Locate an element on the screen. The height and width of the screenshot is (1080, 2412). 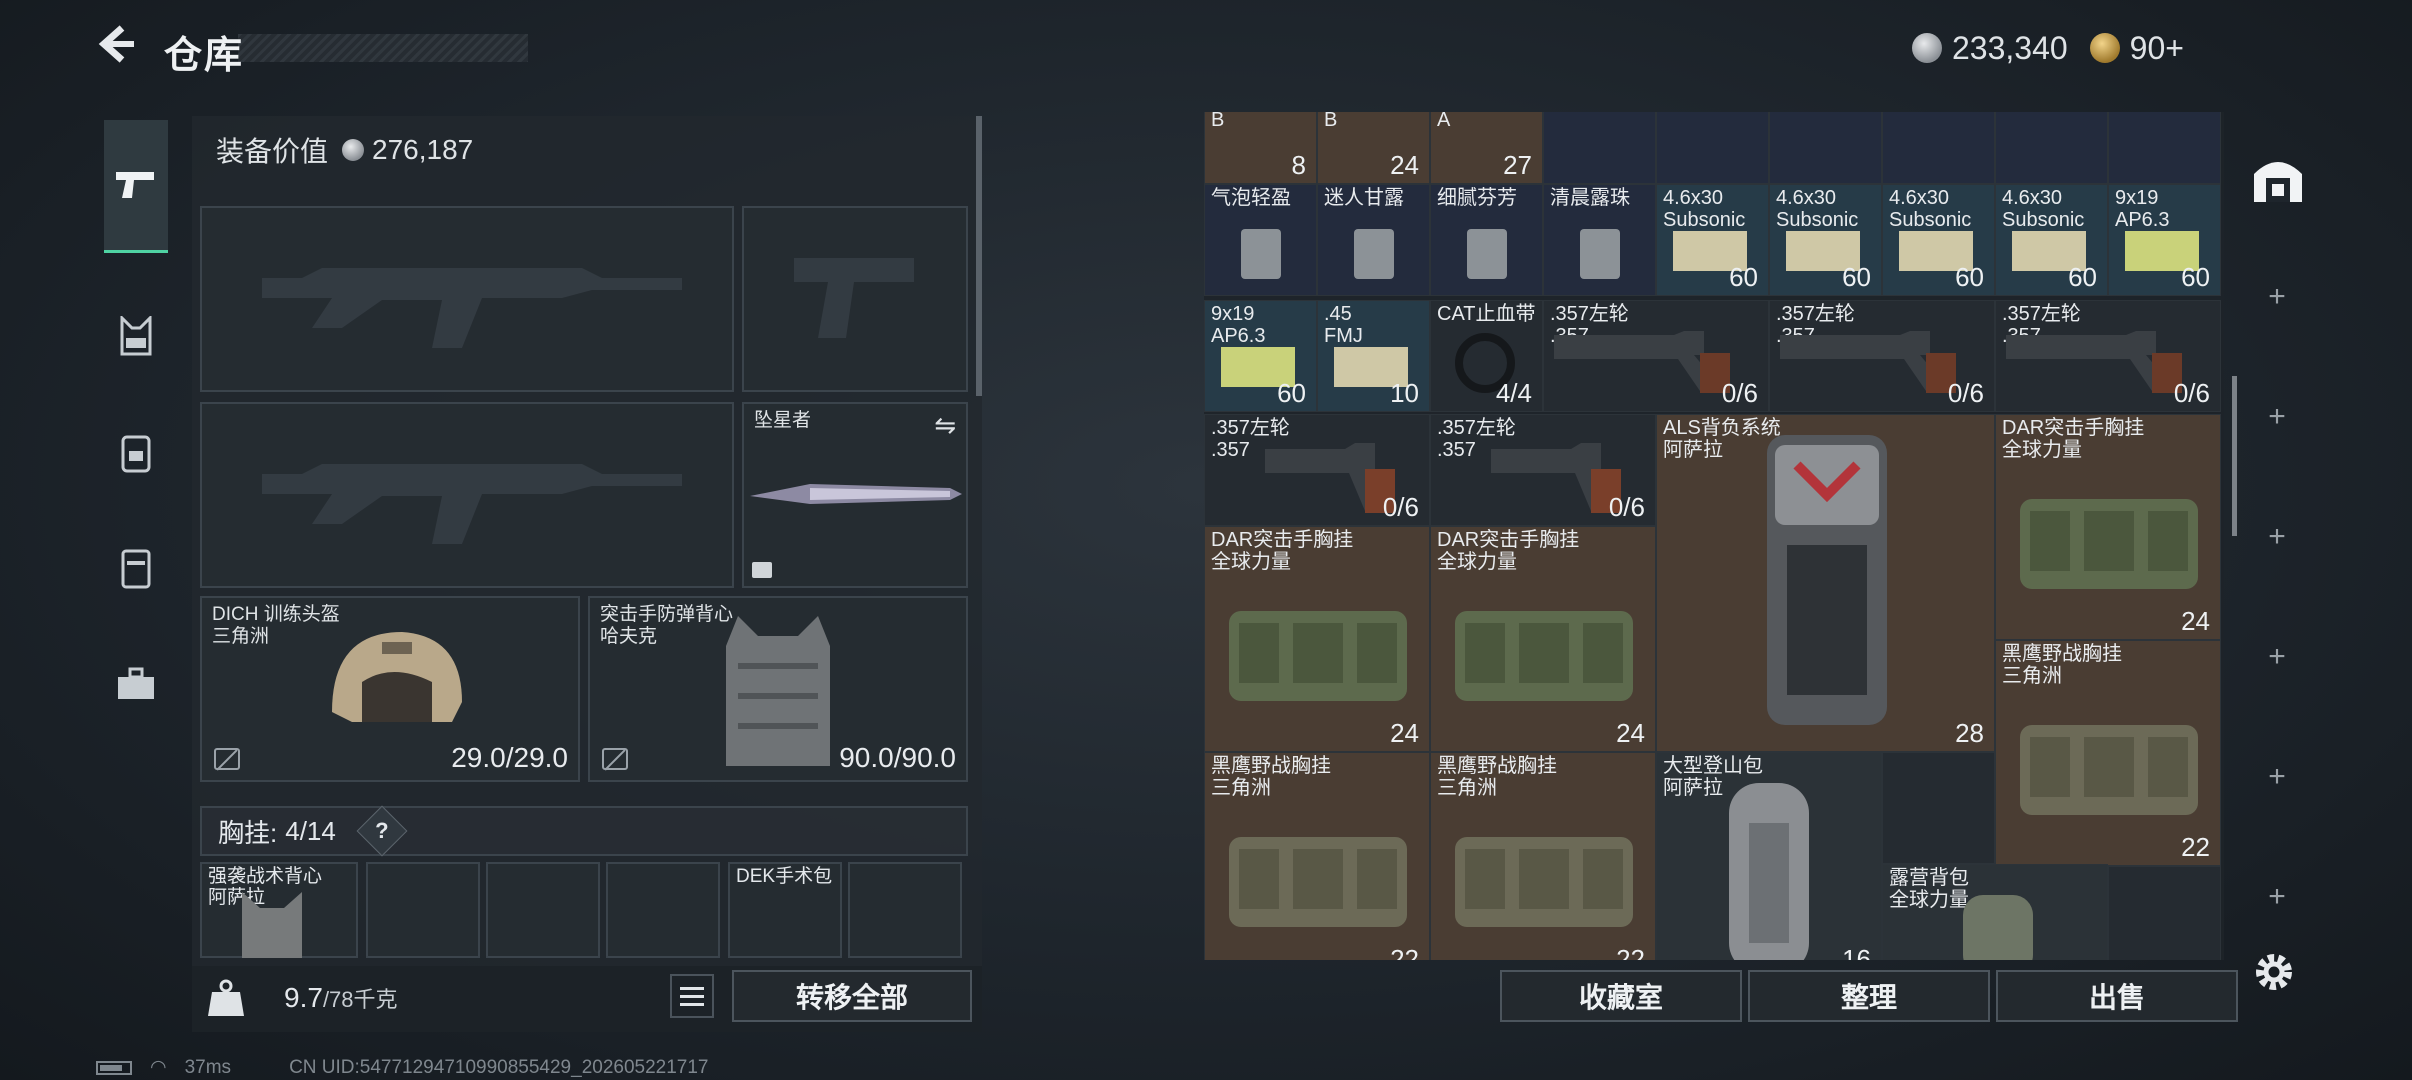
grid-item: 细腻芬芳 is located at coordinates (1486, 240).